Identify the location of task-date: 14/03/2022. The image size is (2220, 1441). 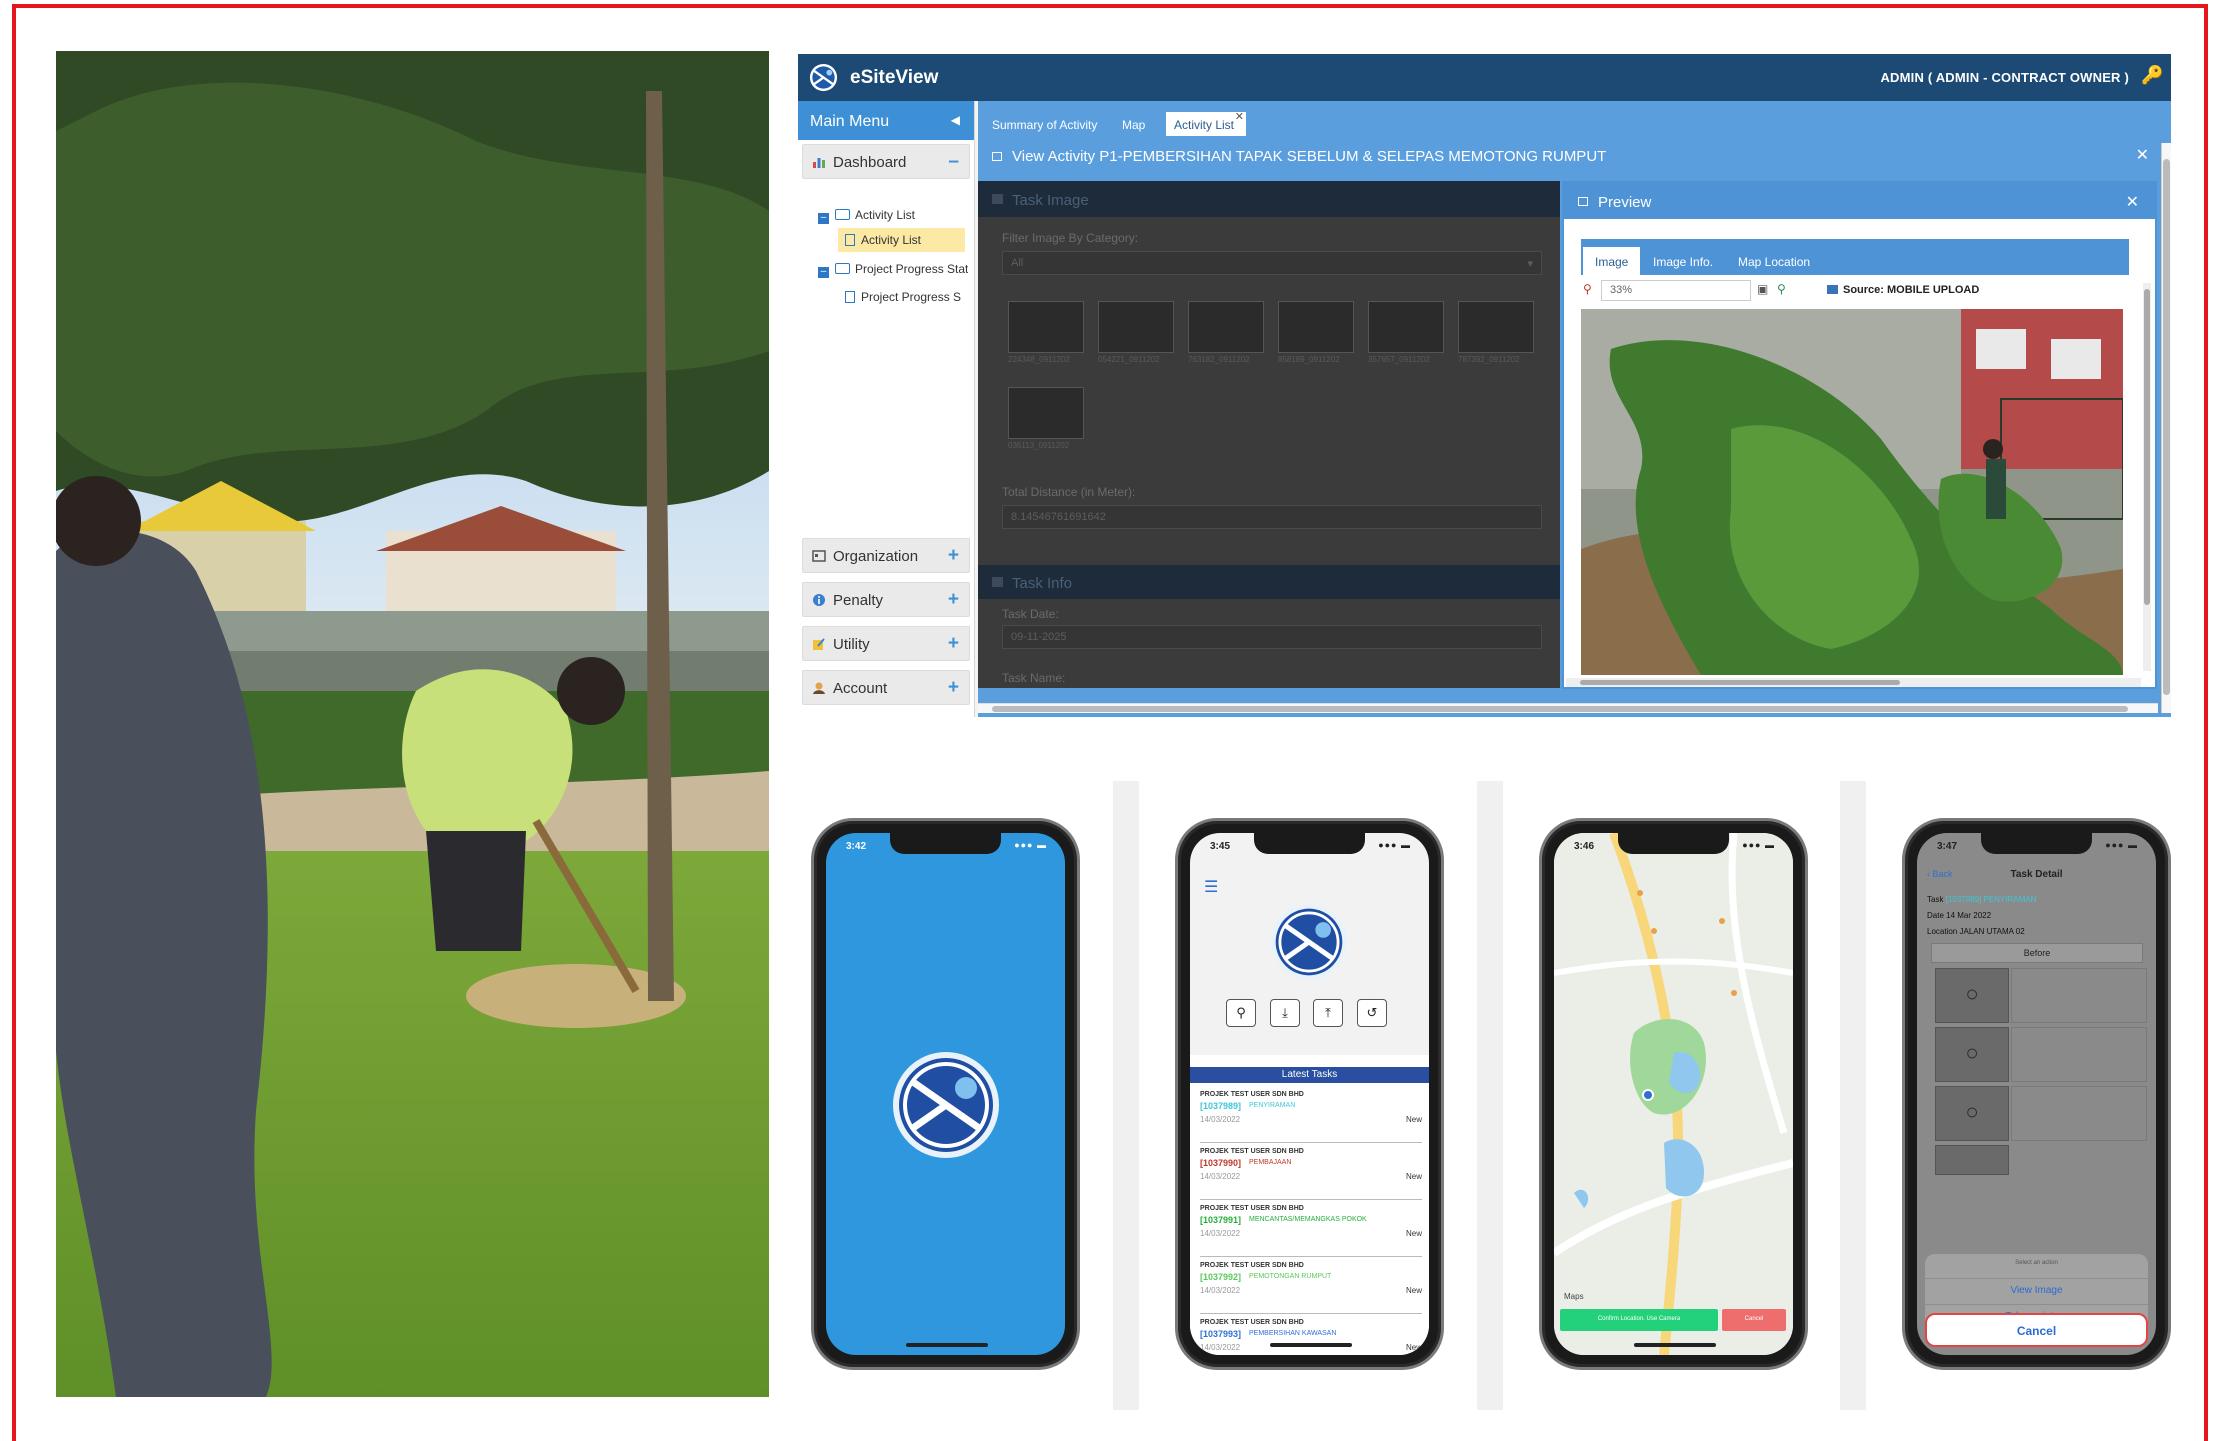
(1220, 1176).